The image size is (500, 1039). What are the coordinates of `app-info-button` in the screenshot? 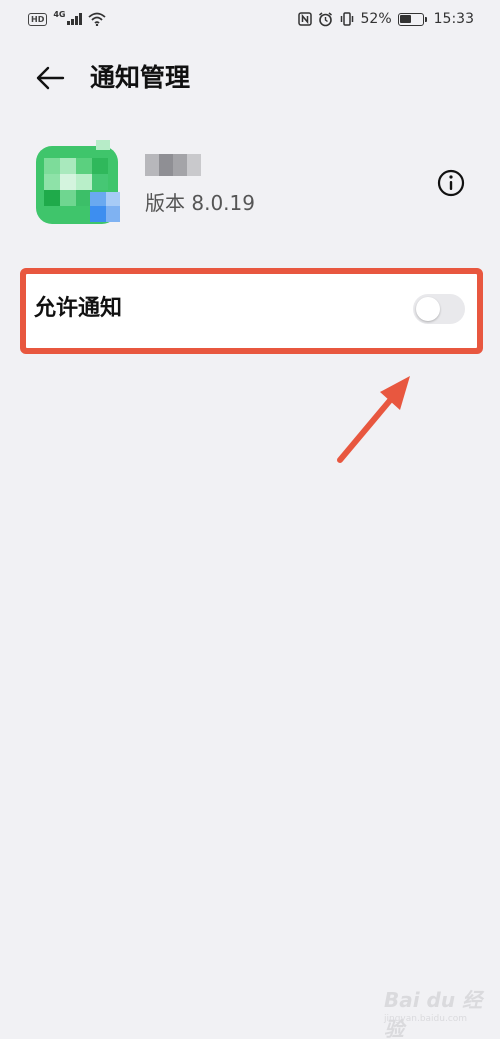 It's located at (451, 183).